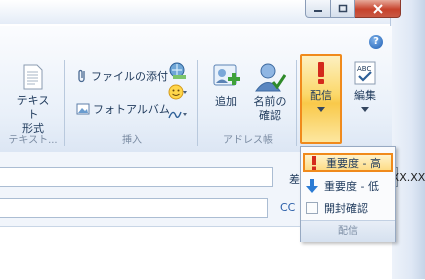 Image resolution: width=425 pixels, height=280 pixels. I want to click on attach-file-label: ファイルの添付, so click(129, 76).